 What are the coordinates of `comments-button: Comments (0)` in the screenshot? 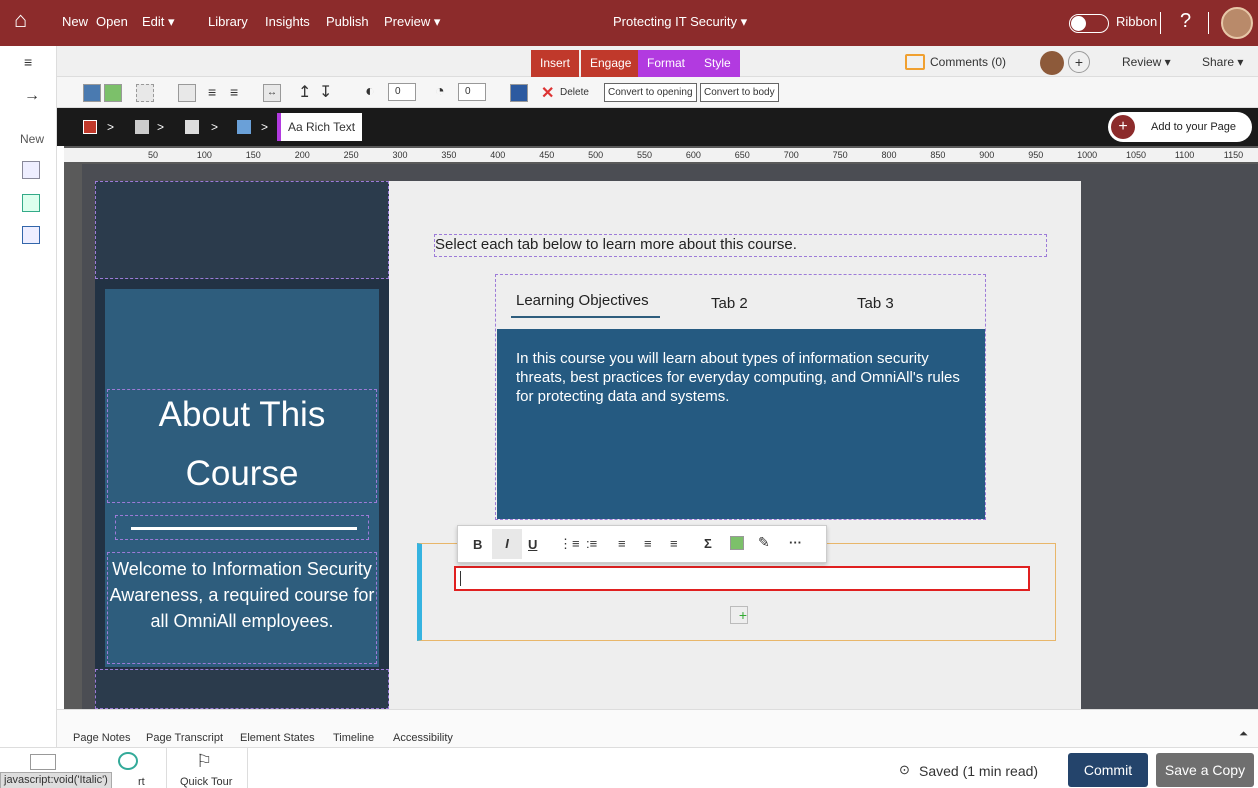 It's located at (968, 62).